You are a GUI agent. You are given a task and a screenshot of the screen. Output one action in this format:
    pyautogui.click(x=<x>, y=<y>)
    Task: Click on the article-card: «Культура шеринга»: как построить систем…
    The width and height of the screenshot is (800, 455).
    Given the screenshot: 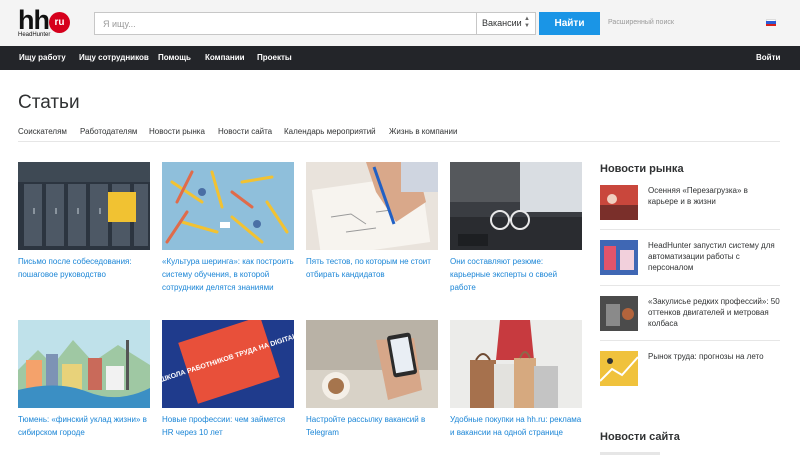 What is the action you would take?
    pyautogui.click(x=228, y=228)
    